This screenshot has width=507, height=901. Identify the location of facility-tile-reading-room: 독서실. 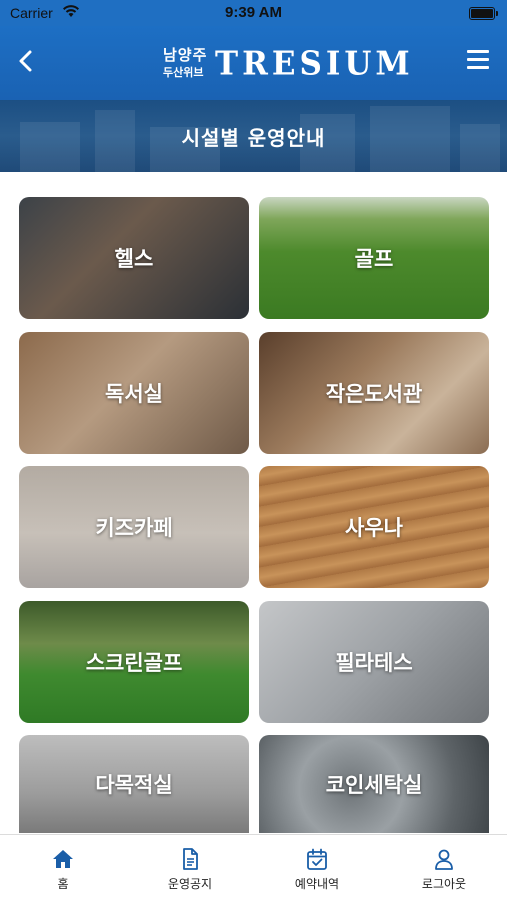
(134, 393).